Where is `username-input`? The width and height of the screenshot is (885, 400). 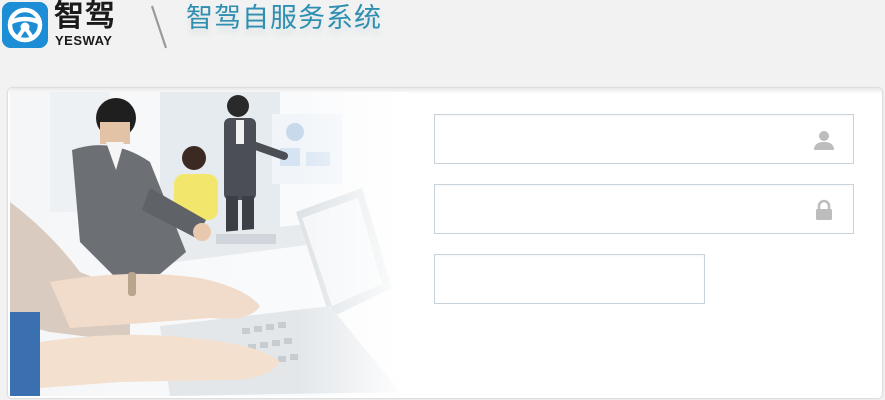 username-input is located at coordinates (644, 139).